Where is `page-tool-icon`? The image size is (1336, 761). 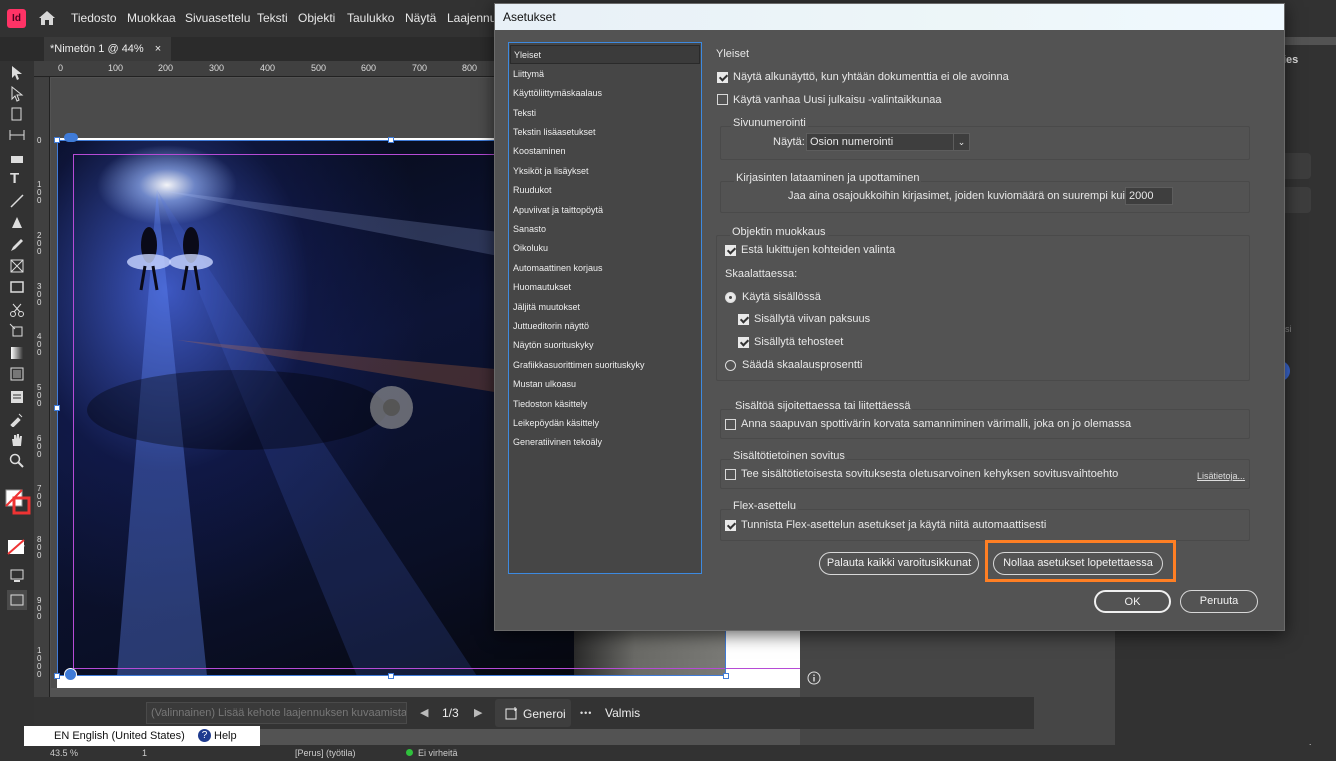
page-tool-icon is located at coordinates (17, 114).